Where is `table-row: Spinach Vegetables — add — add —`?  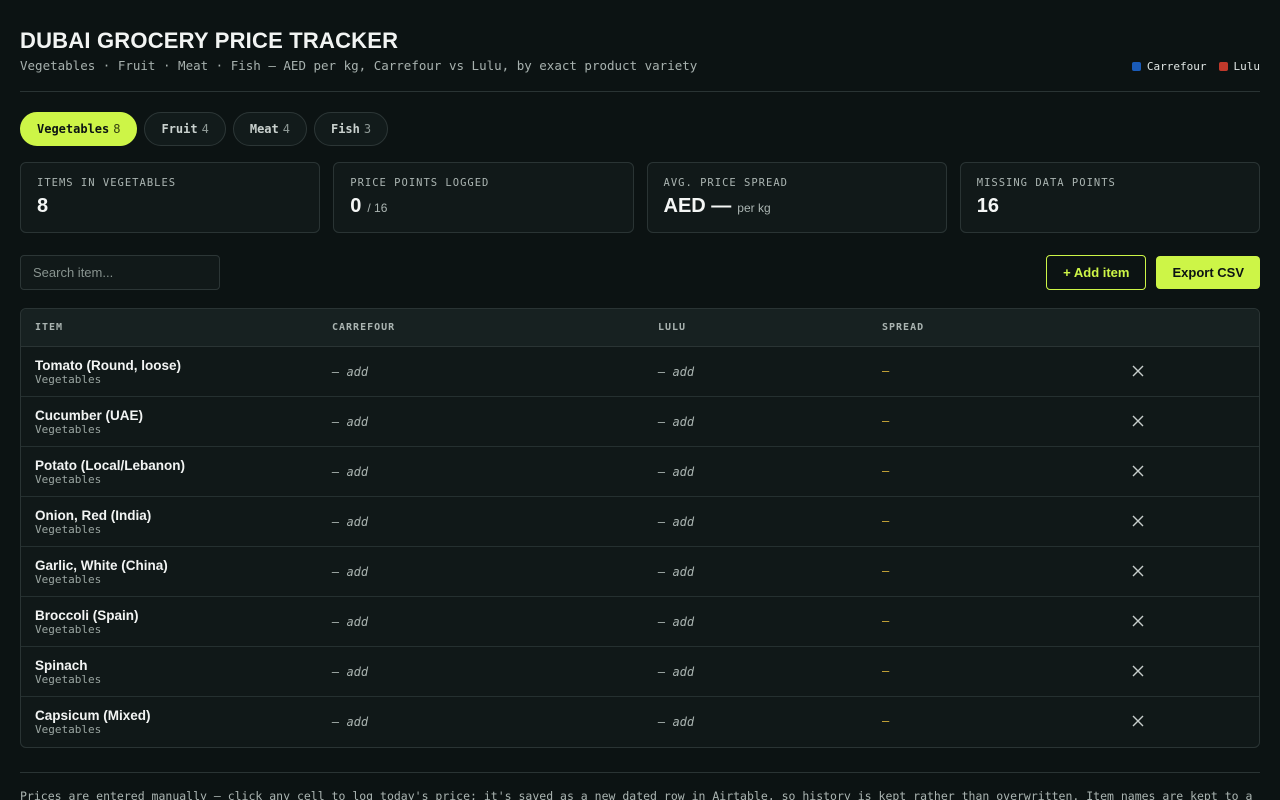 table-row: Spinach Vegetables — add — add — is located at coordinates (640, 672).